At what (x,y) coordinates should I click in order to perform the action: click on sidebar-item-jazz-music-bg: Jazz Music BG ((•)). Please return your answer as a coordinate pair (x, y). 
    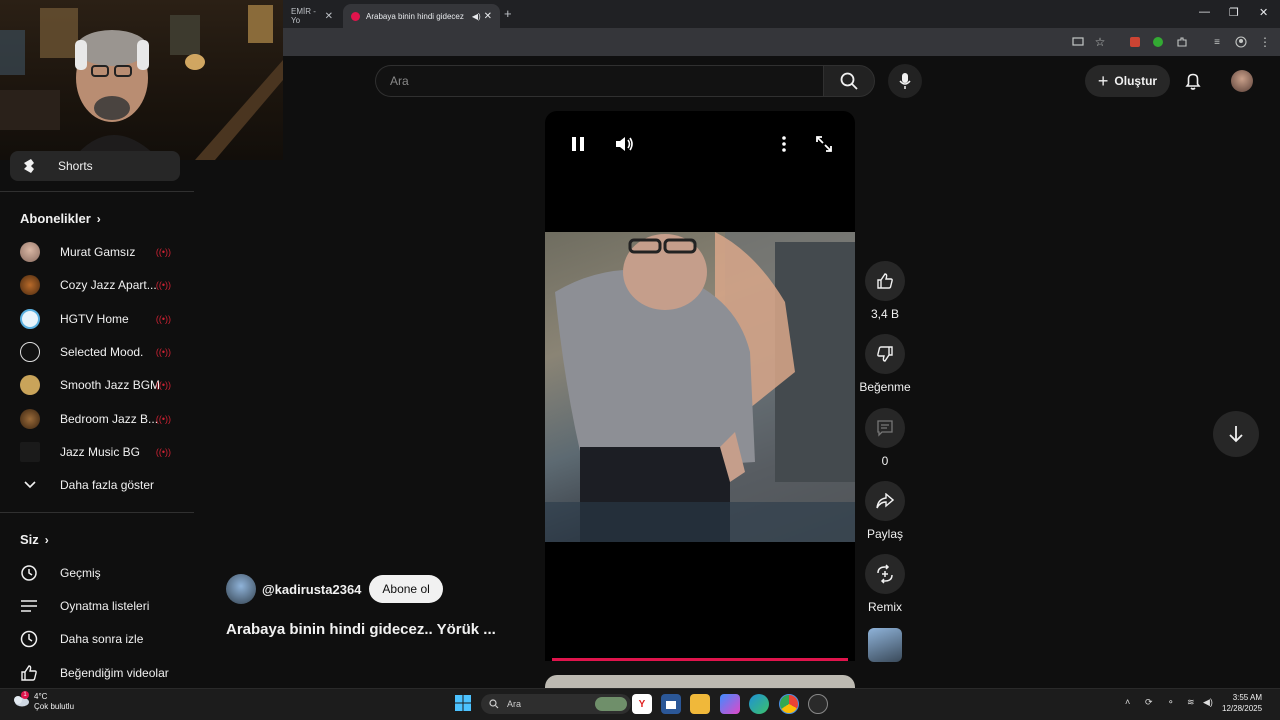
    Looking at the image, I should click on (97, 452).